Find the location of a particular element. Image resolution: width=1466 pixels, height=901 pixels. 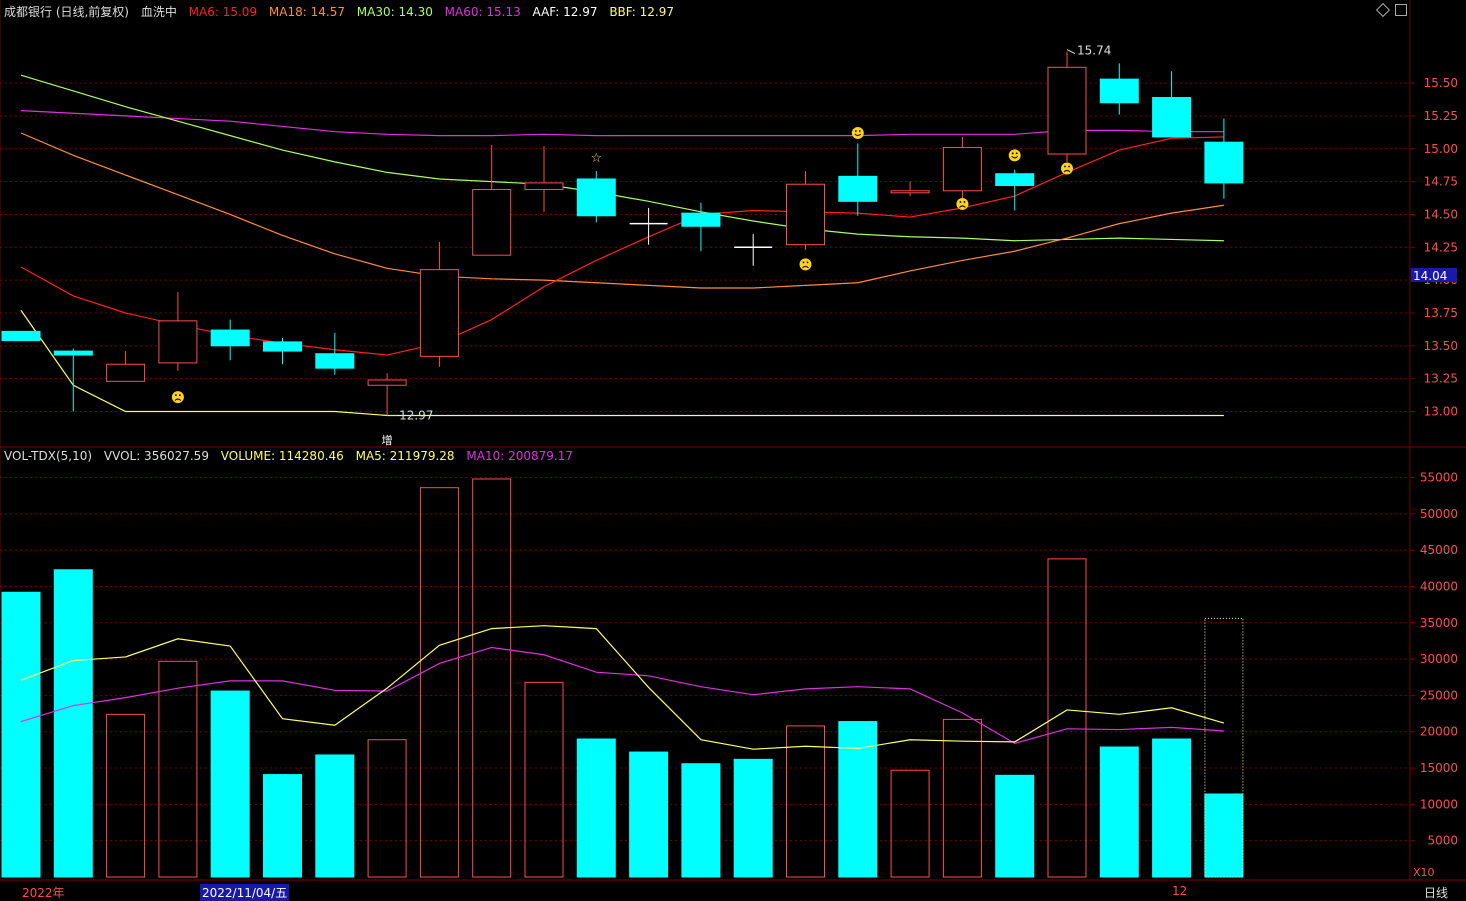

price-tick-label: 13.75 is located at coordinates (1441, 313).